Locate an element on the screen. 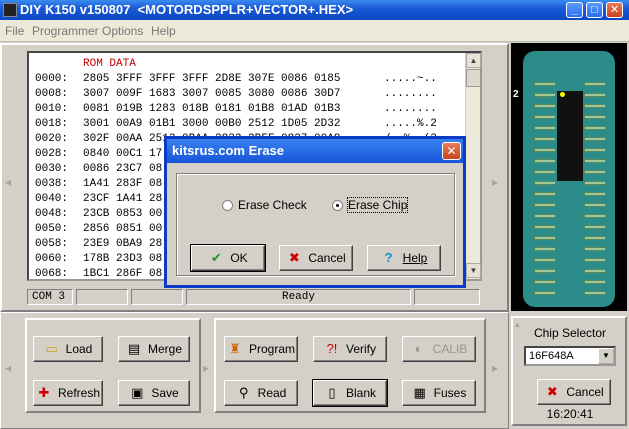 Image resolution: width=629 pixels, height=429 pixels. zif-pins-left is located at coordinates (545, 193).